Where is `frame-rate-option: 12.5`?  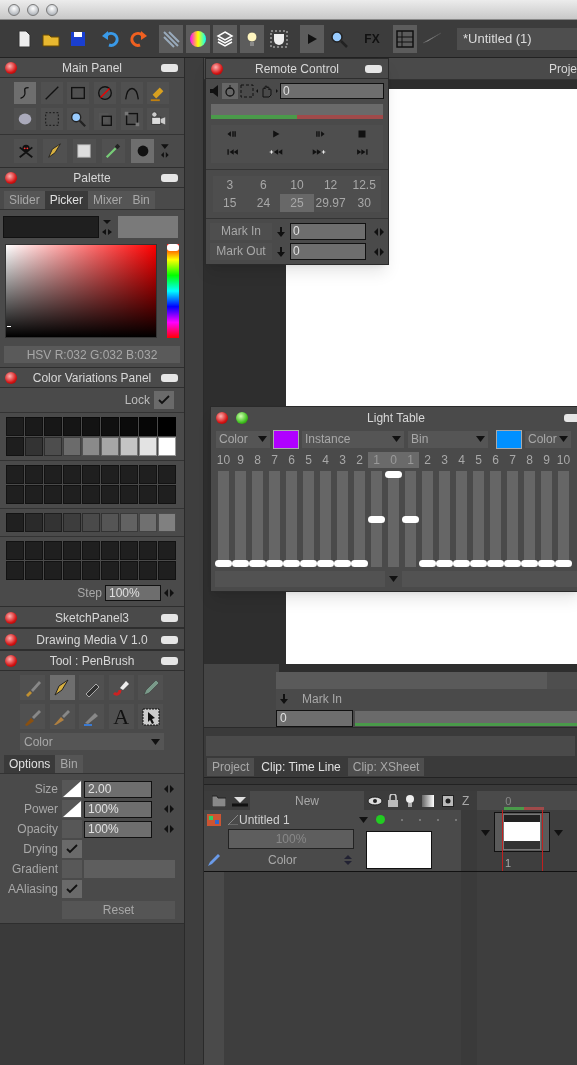
frame-rate-option: 12.5 is located at coordinates (364, 185).